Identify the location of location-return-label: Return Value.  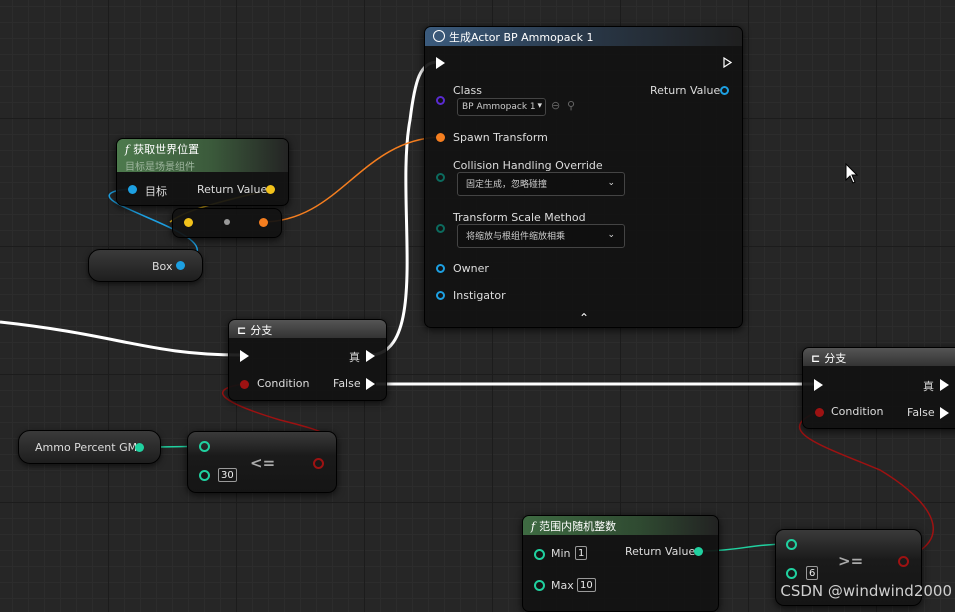
(232, 189).